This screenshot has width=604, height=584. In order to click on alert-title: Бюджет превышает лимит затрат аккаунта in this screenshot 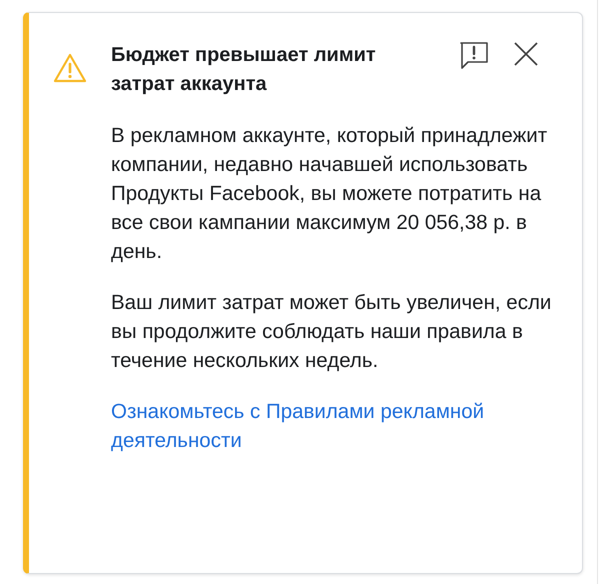, I will do `click(244, 70)`.